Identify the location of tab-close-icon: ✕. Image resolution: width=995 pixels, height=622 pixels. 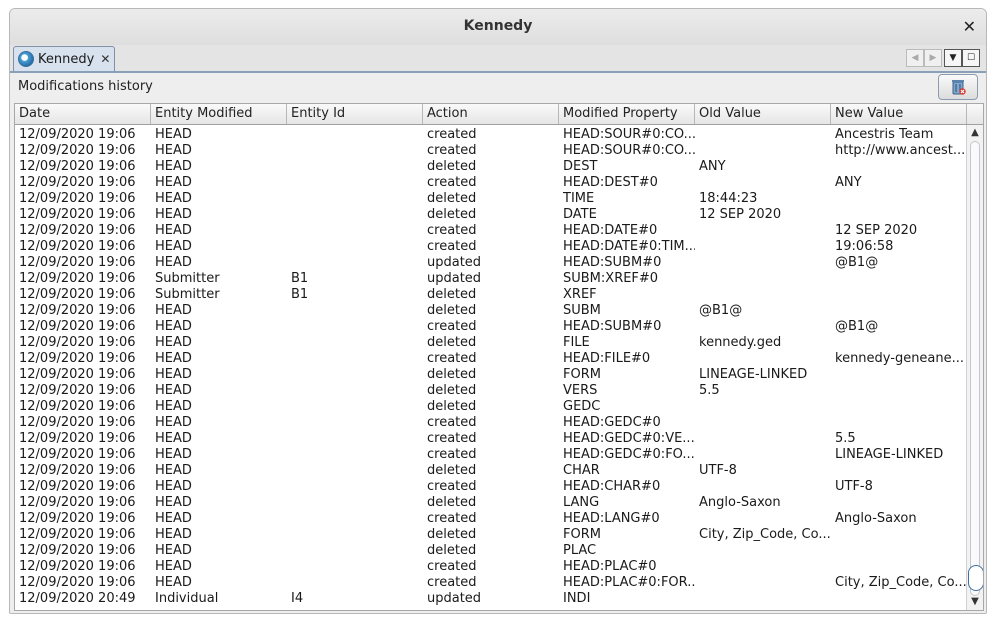
(105, 59).